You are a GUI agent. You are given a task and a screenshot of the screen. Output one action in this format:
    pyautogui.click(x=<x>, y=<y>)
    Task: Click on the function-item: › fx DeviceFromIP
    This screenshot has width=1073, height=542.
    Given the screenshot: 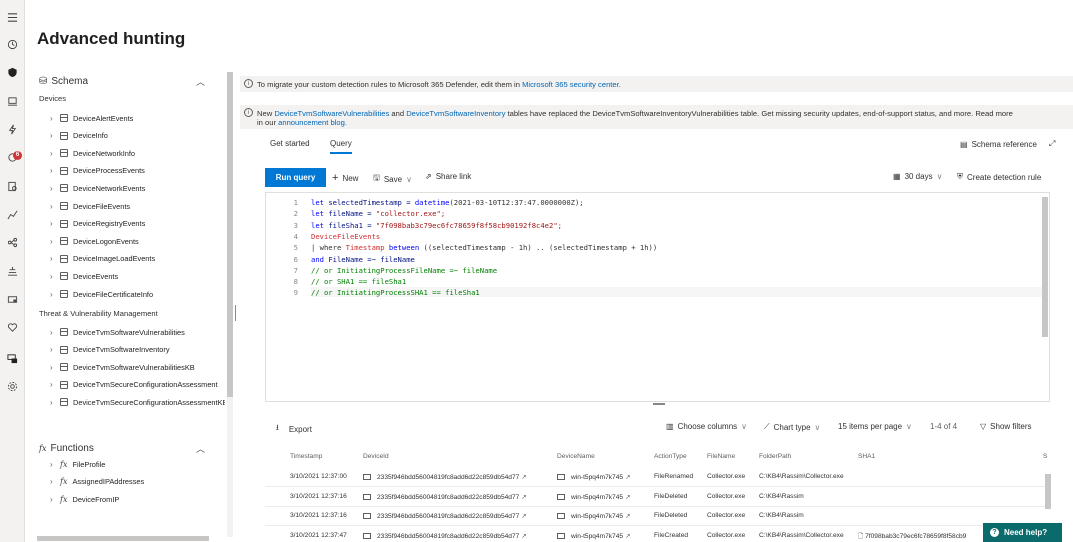 What is the action you would take?
    pyautogui.click(x=84, y=499)
    